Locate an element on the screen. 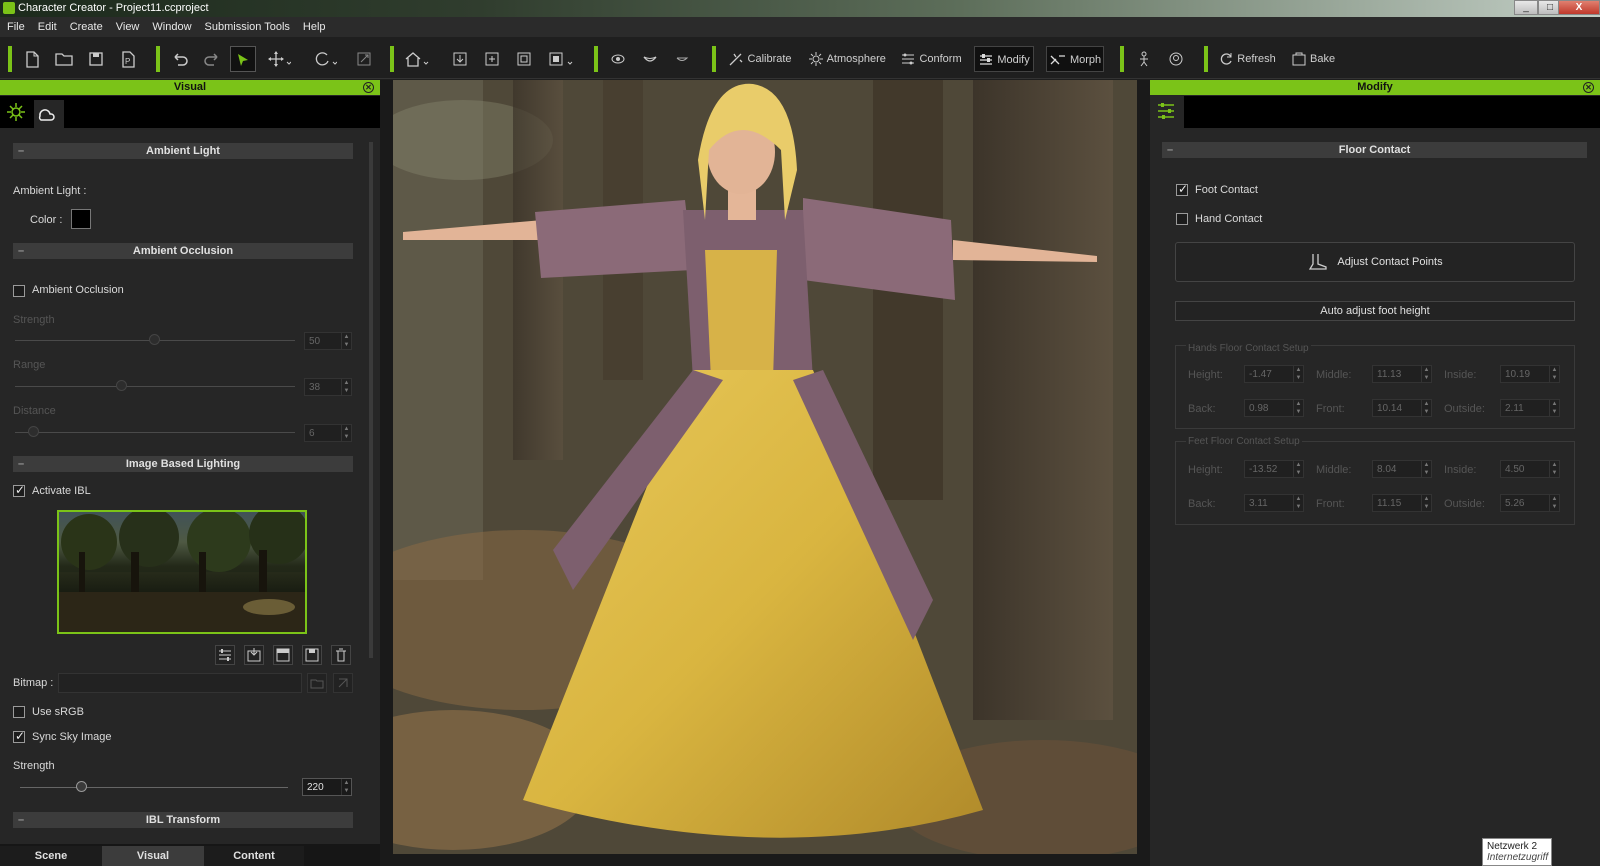  save-icon is located at coordinates (96, 59).